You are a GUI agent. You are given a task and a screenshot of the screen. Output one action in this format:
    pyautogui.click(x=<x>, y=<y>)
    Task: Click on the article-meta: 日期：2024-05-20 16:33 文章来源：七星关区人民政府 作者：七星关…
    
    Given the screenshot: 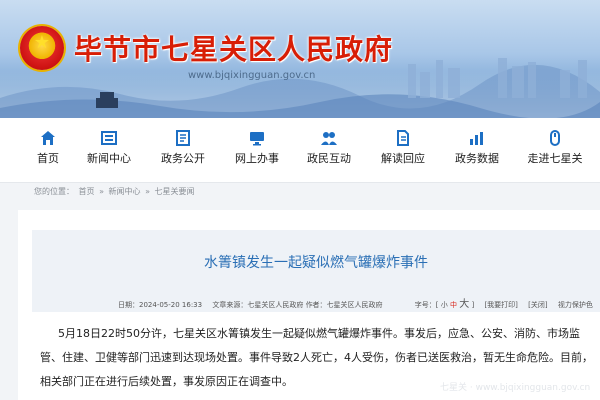 What is the action you would take?
    pyautogui.click(x=355, y=304)
    